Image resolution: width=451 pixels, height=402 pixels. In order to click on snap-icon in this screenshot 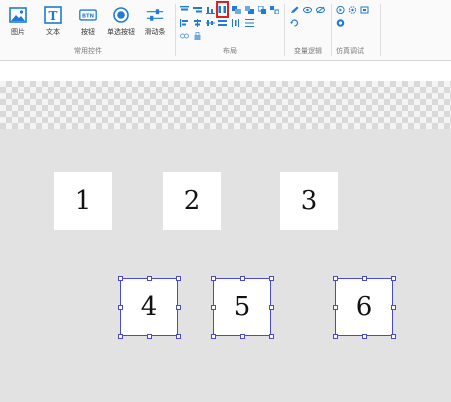, I will do `click(184, 36)`.